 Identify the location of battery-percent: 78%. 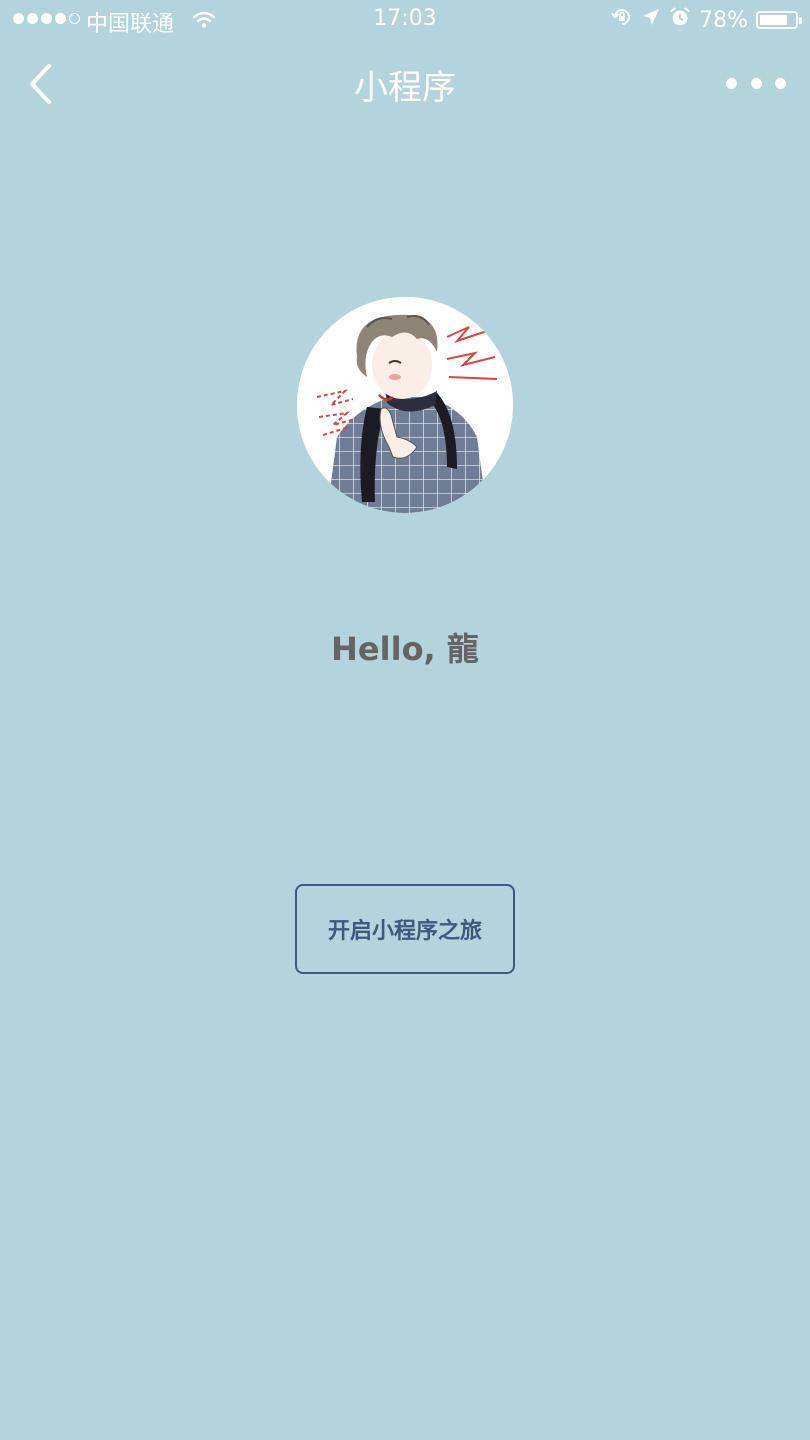
(723, 20).